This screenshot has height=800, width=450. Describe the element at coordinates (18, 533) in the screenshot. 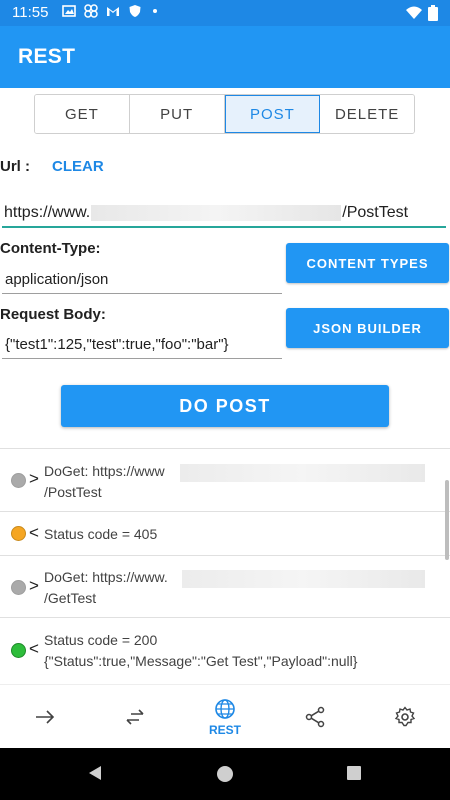

I see `status-dot-orange` at that location.